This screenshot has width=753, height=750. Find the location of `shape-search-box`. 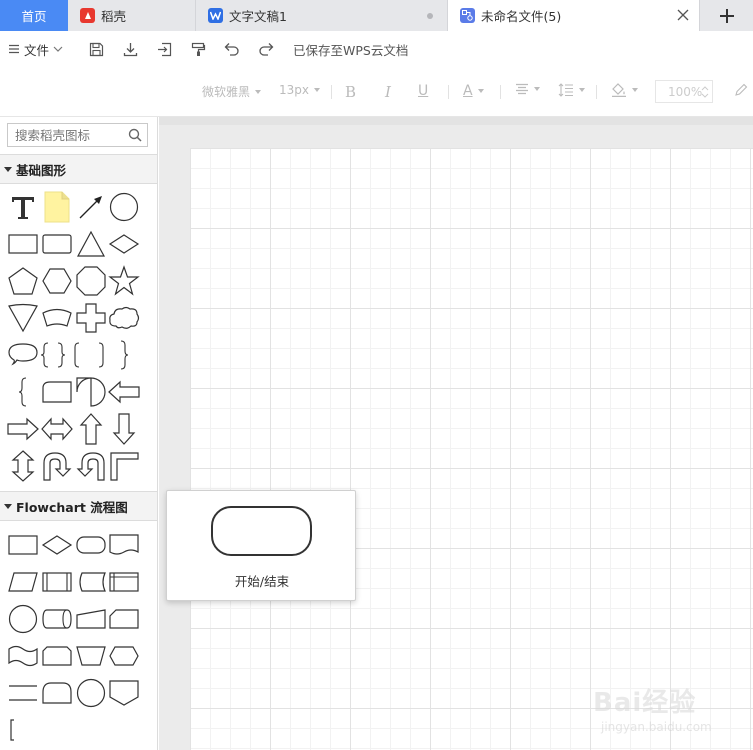

shape-search-box is located at coordinates (77, 135).